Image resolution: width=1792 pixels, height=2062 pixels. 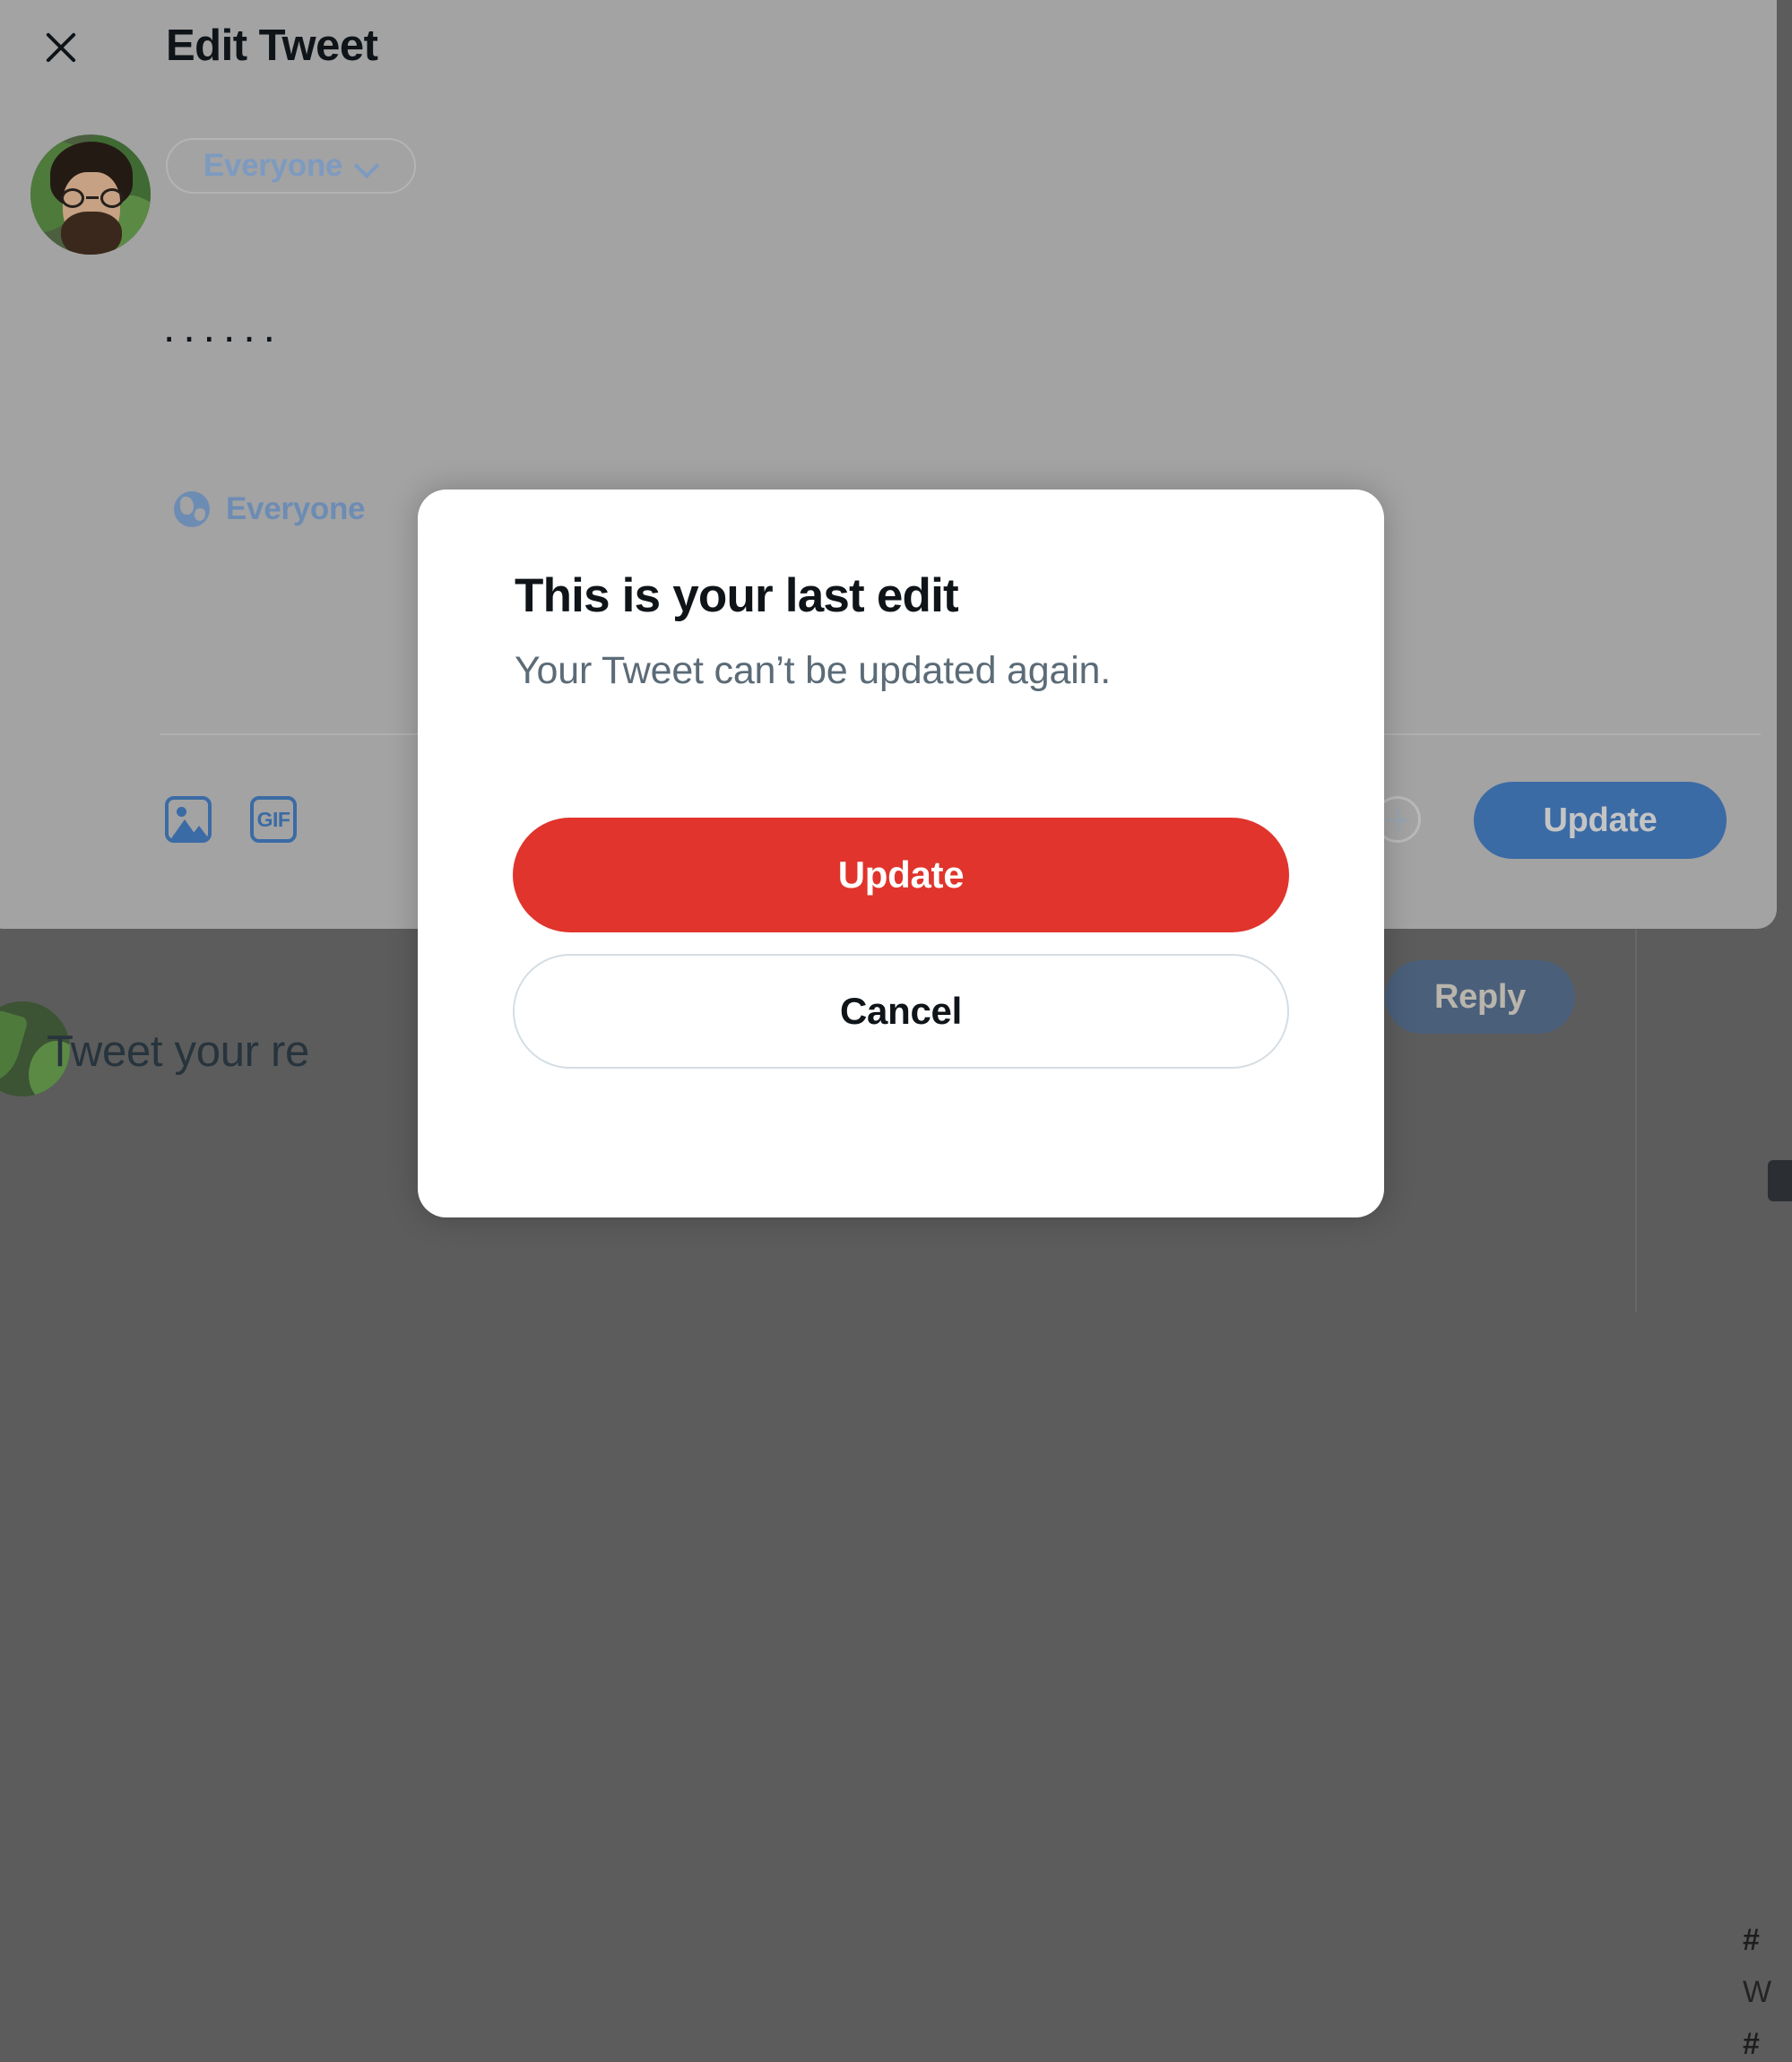 What do you see at coordinates (273, 819) in the screenshot?
I see `gif-icon: GIF` at bounding box center [273, 819].